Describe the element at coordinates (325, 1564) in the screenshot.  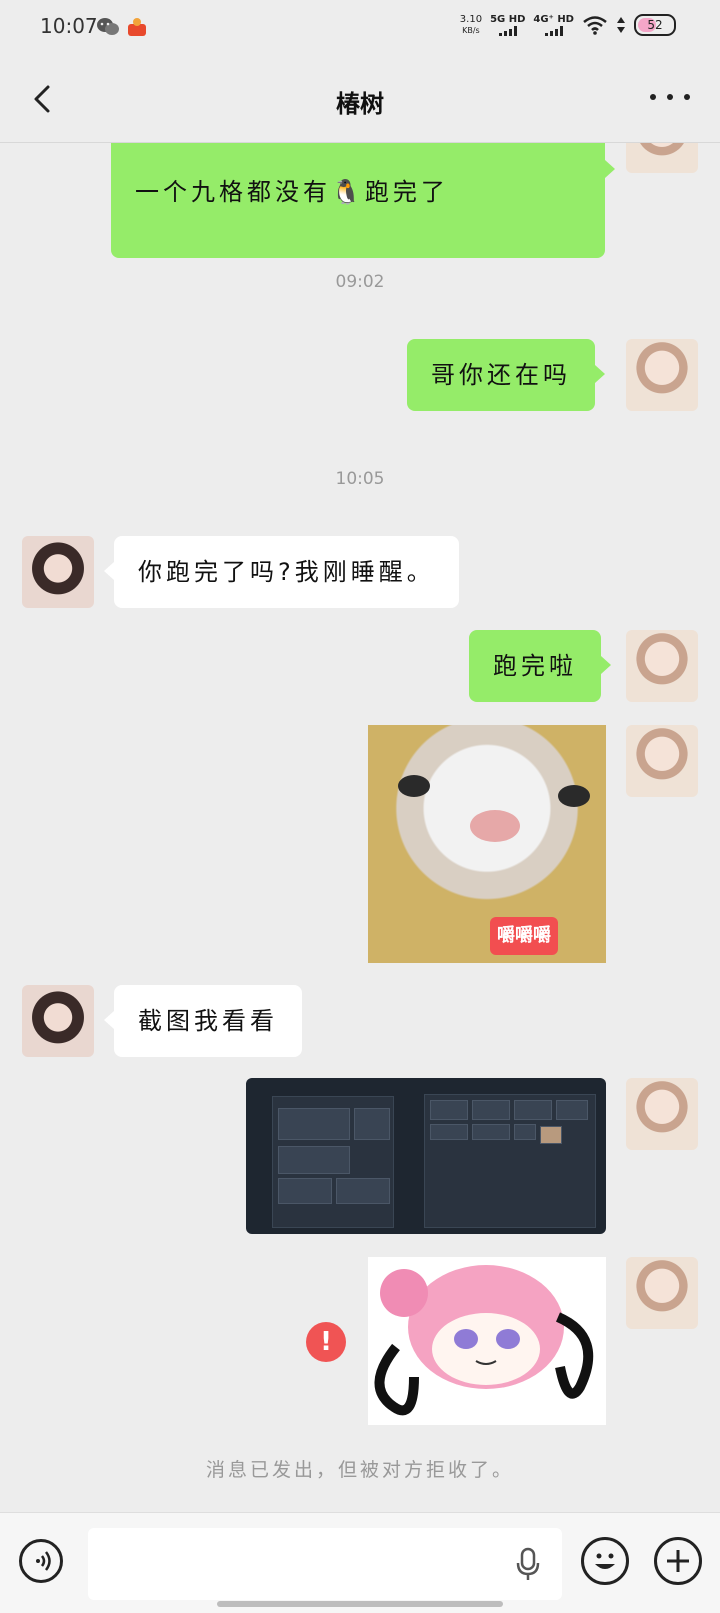
I see `message-input` at that location.